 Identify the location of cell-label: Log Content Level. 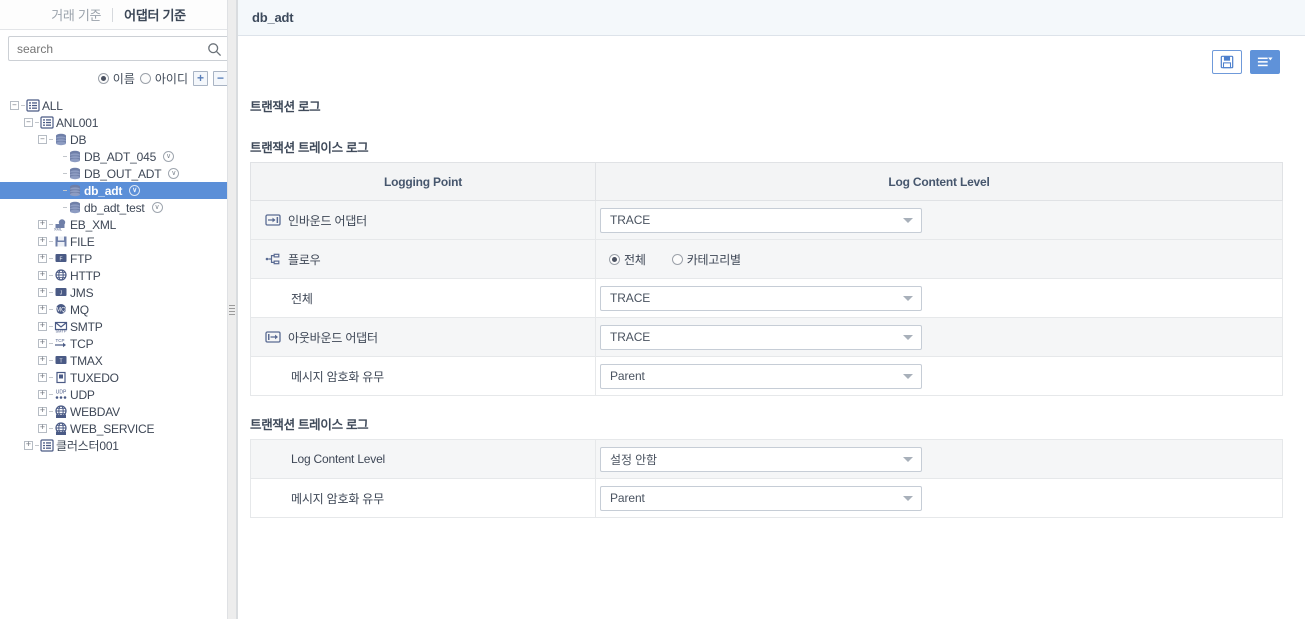
(423, 459).